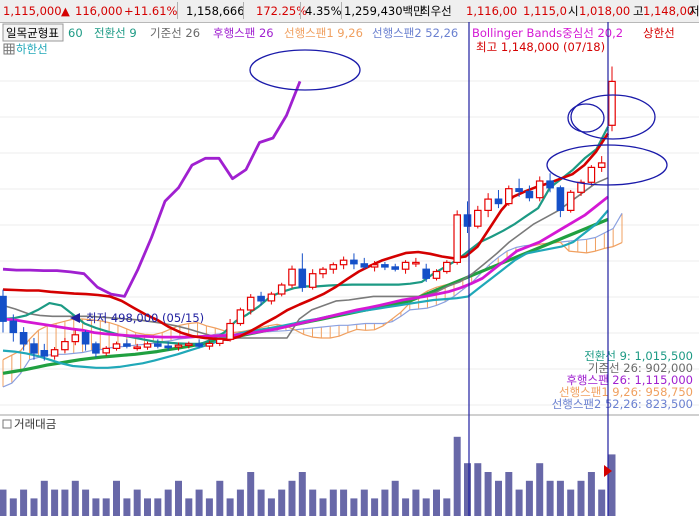 Image resolution: width=699 pixels, height=516 pixels. Describe the element at coordinates (436, 11) in the screenshot. I see `best-quote-label: 최우선` at that location.